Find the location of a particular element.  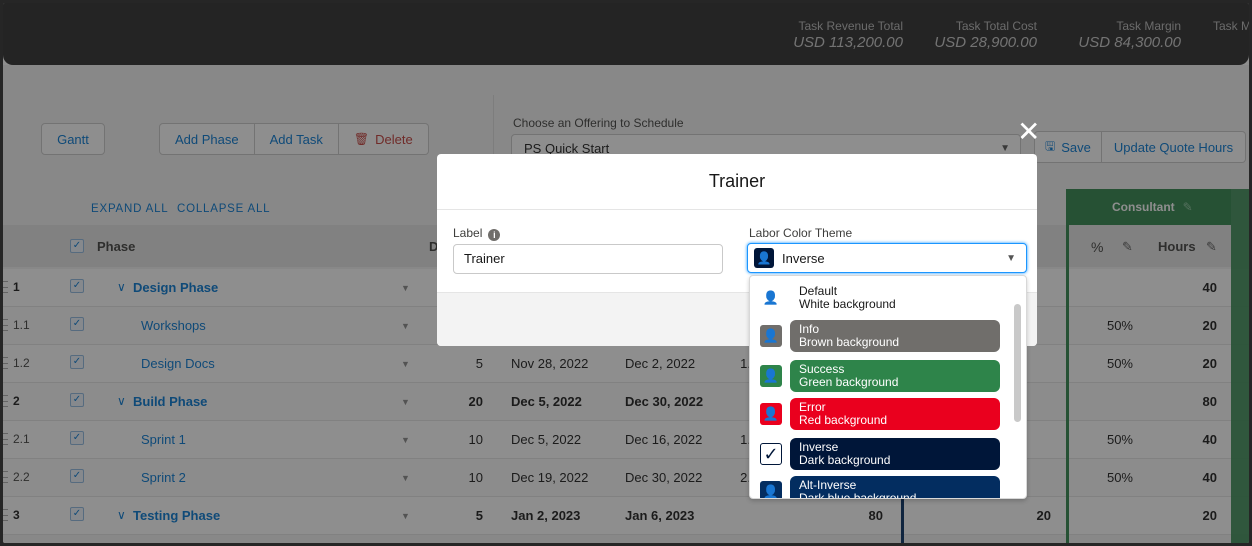

option-pill: Info Brown background is located at coordinates (895, 336).